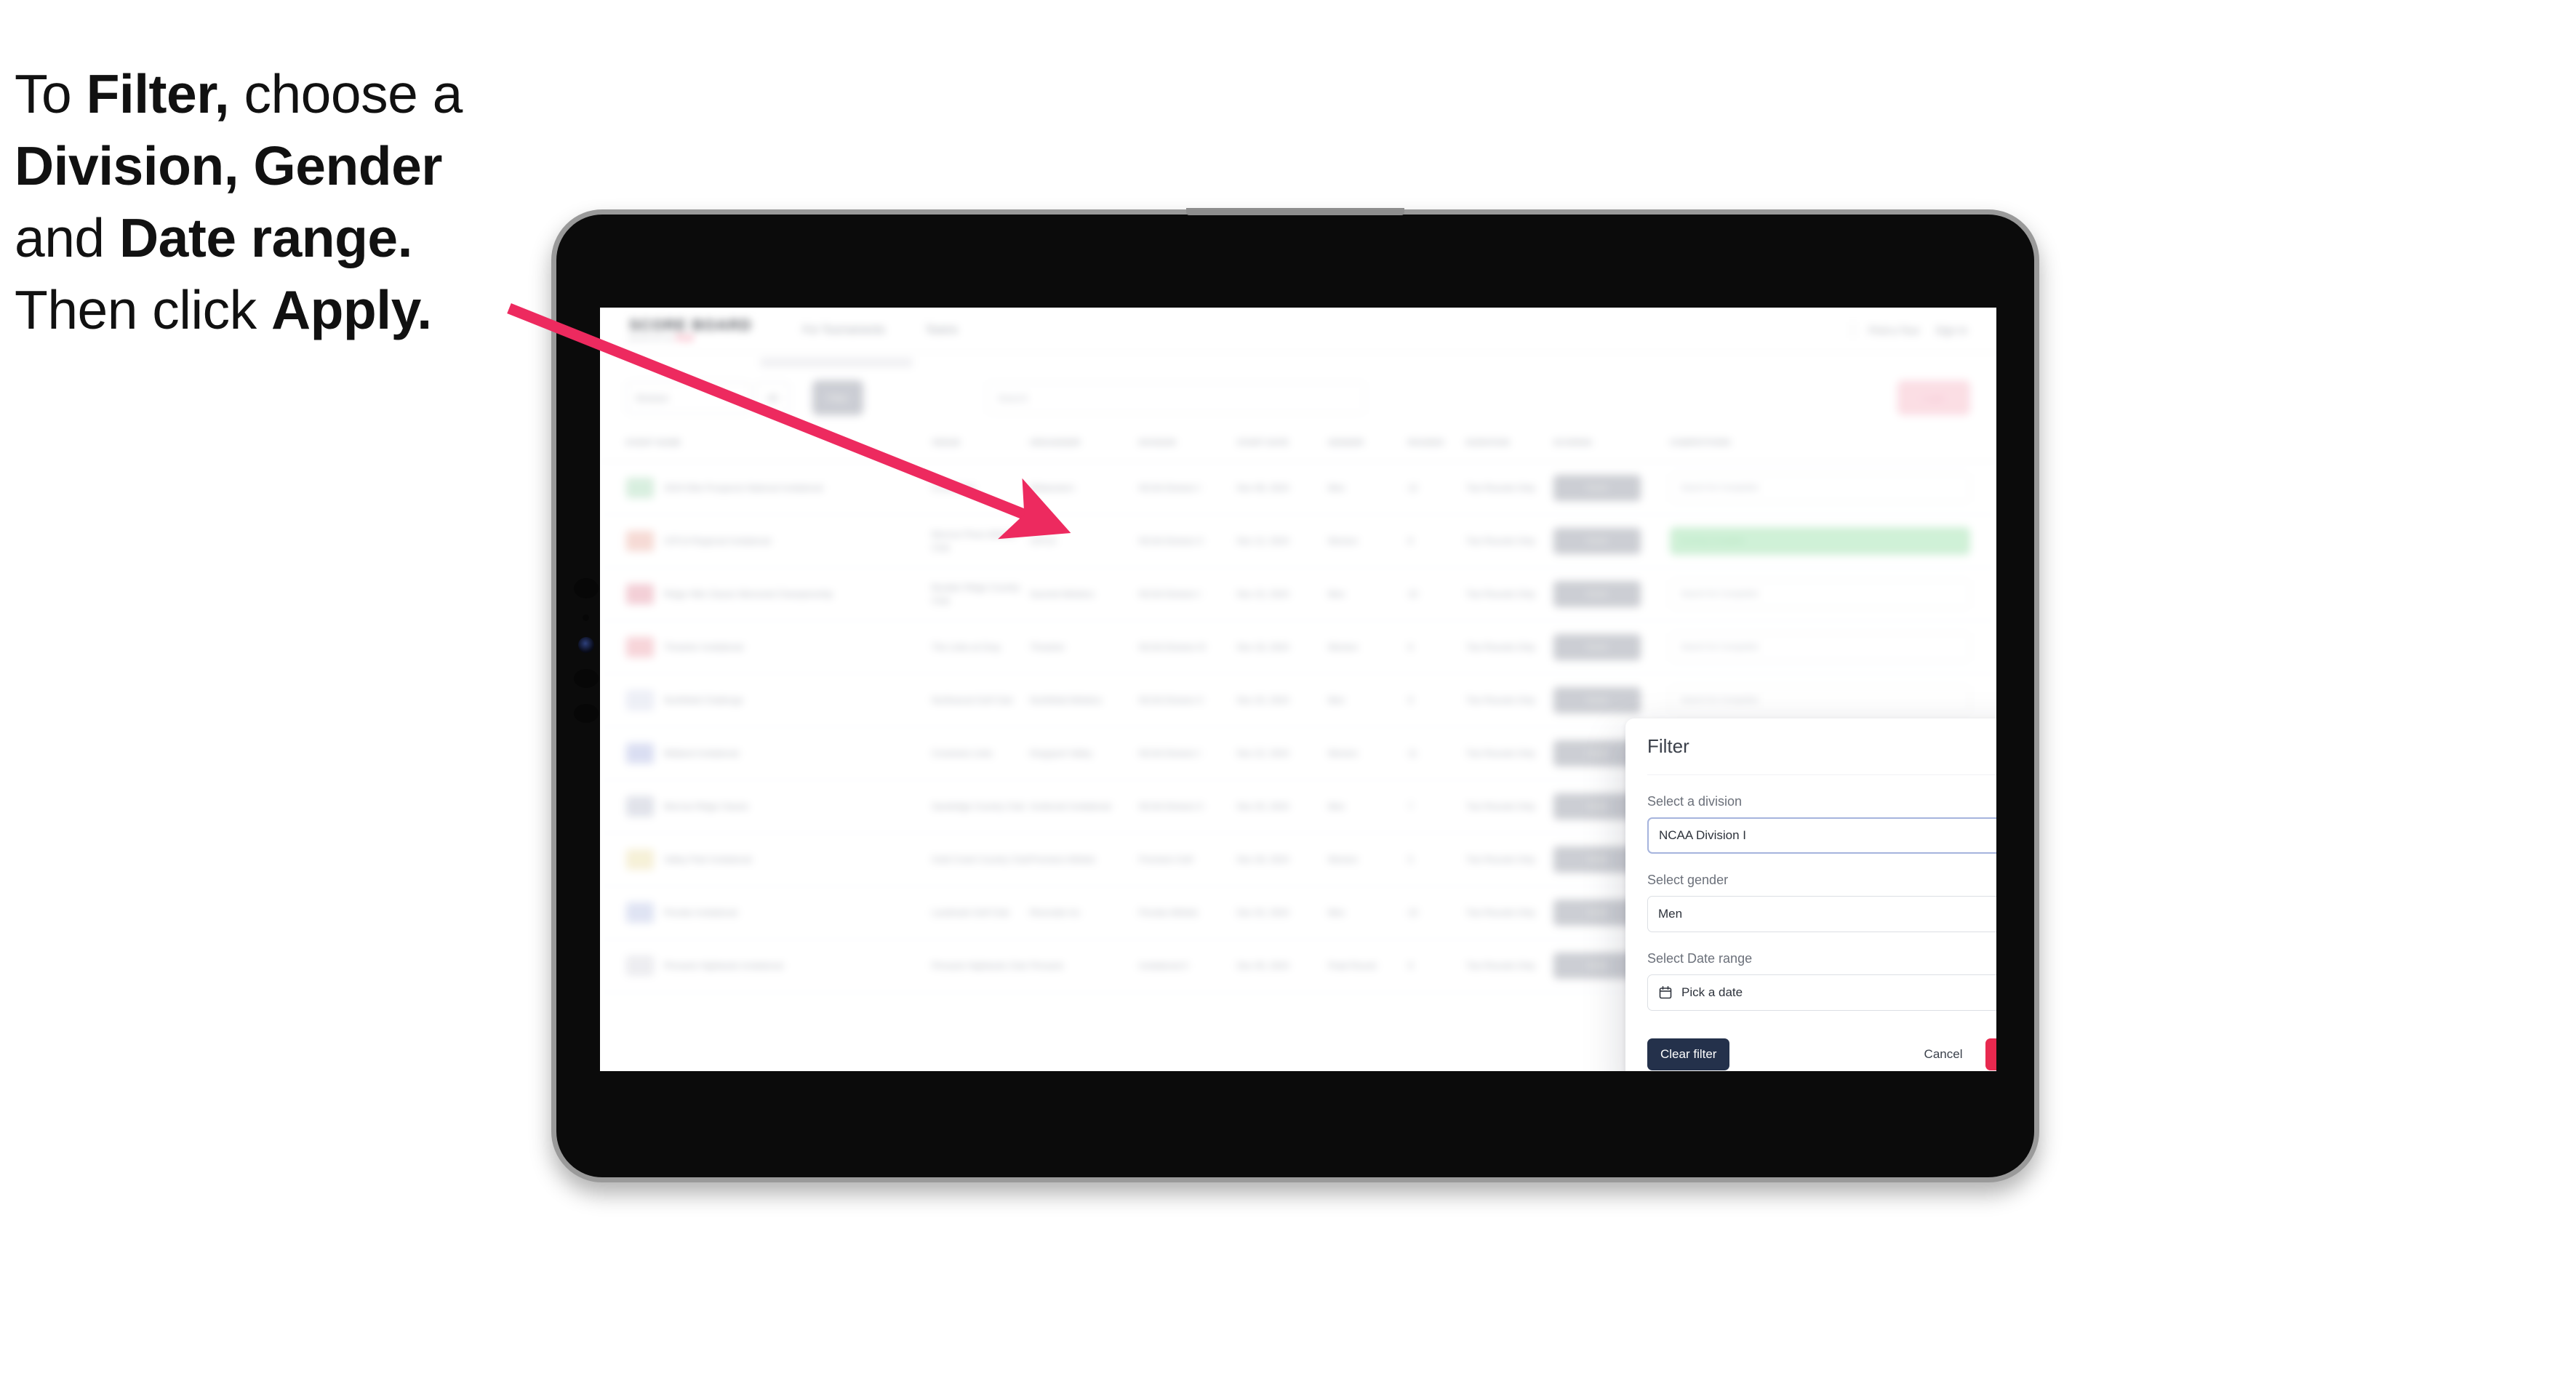  I want to click on login-button: Login, so click(1933, 398).